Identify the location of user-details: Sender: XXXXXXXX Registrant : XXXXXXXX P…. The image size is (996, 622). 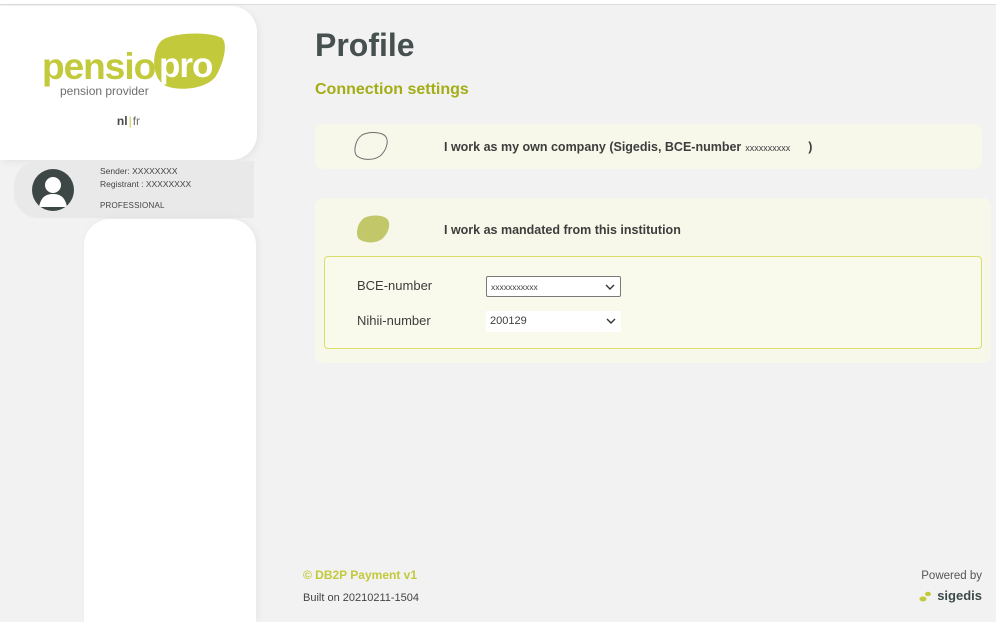
(145, 188).